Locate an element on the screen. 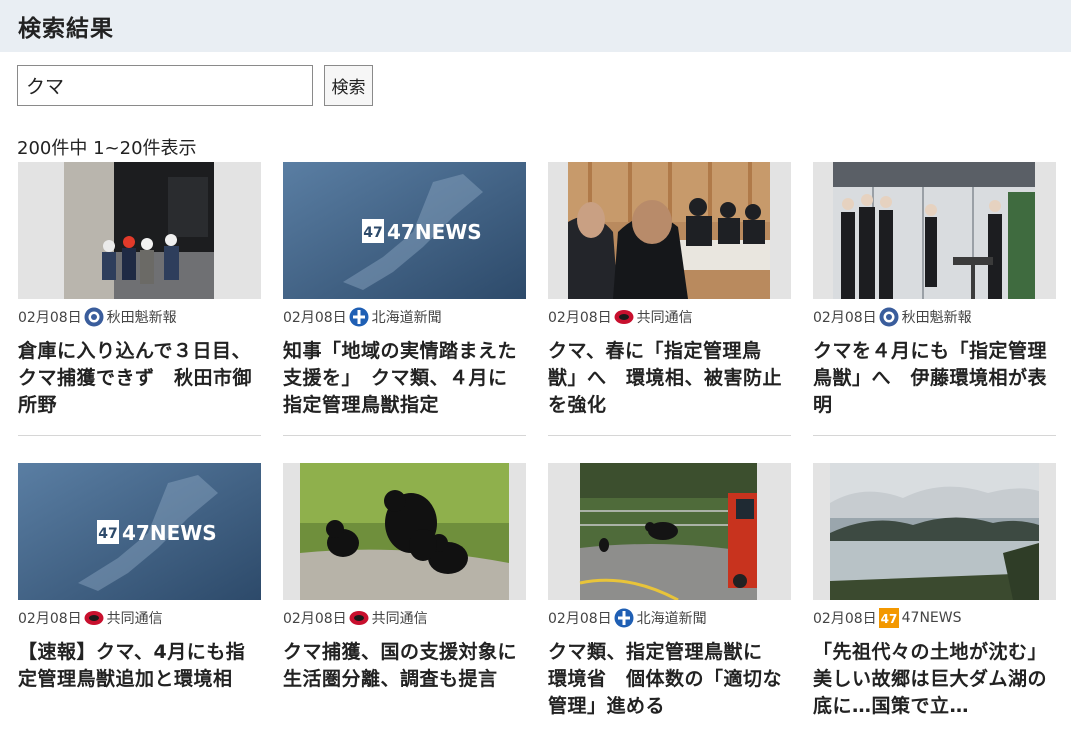 This screenshot has width=1071, height=735. article-title: クマ類、指定管理鳥獣に 環境省 個体数の「適切な管理」進める is located at coordinates (669, 679).